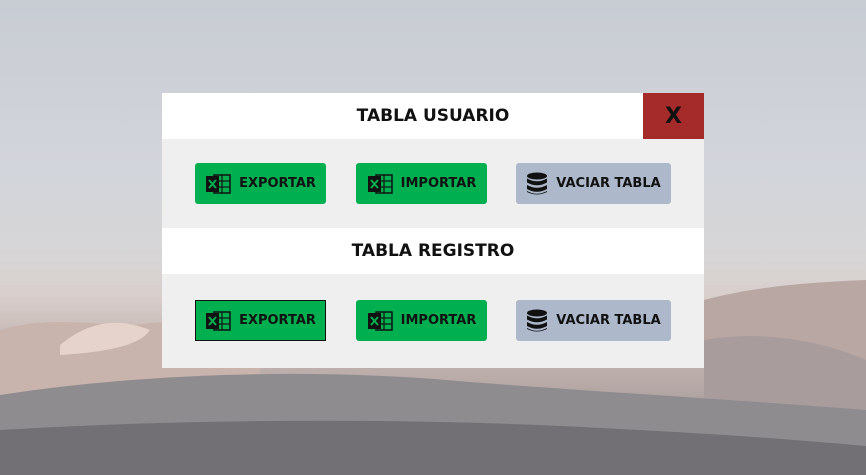 The height and width of the screenshot is (475, 866). I want to click on clear-registro-button: VACIAR TABLA, so click(593, 320).